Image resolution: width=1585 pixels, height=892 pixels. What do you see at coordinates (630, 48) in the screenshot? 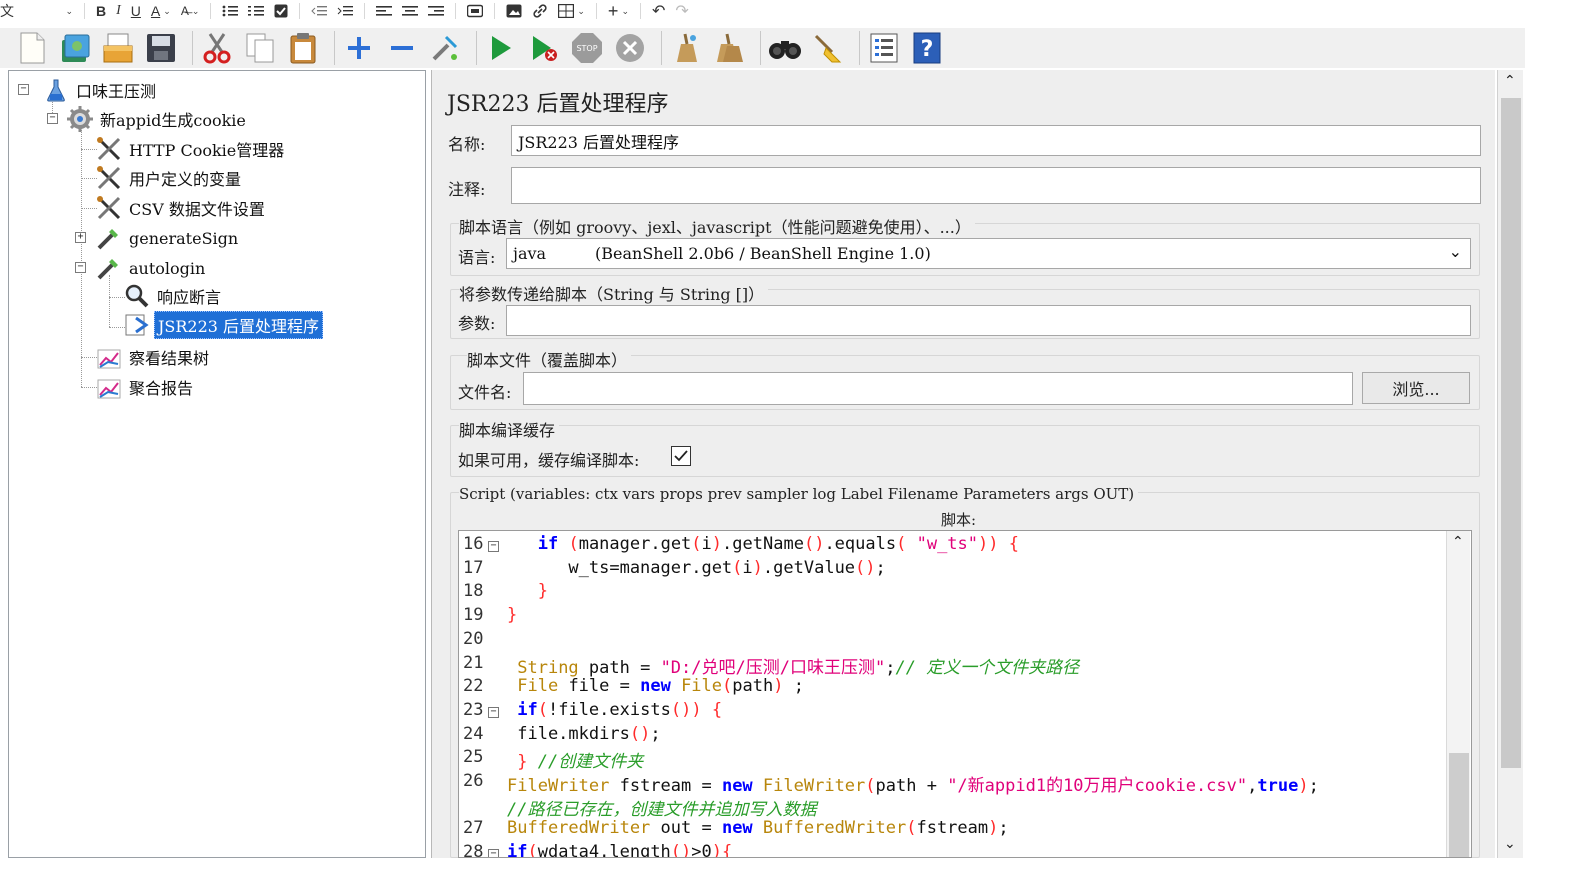
I see `shutdown-icon` at bounding box center [630, 48].